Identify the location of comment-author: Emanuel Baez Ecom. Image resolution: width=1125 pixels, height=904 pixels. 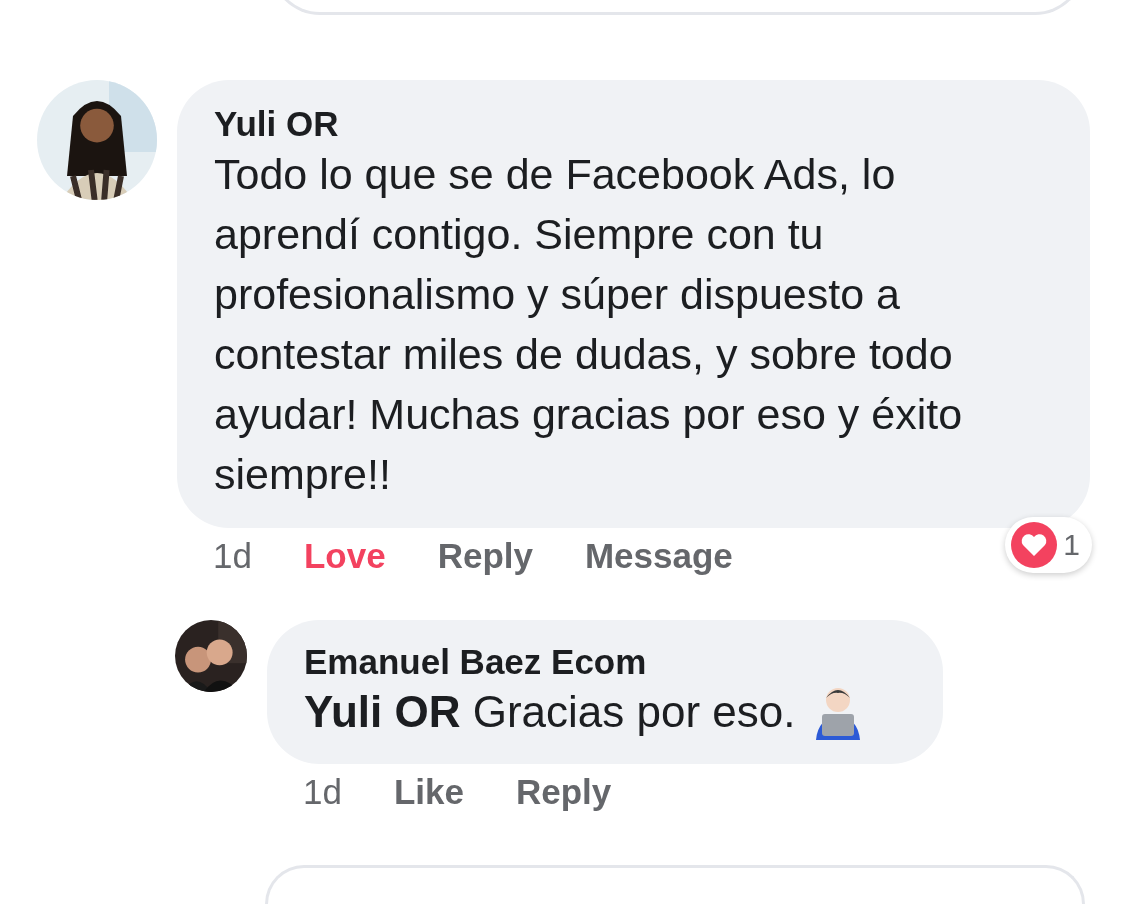
(605, 662).